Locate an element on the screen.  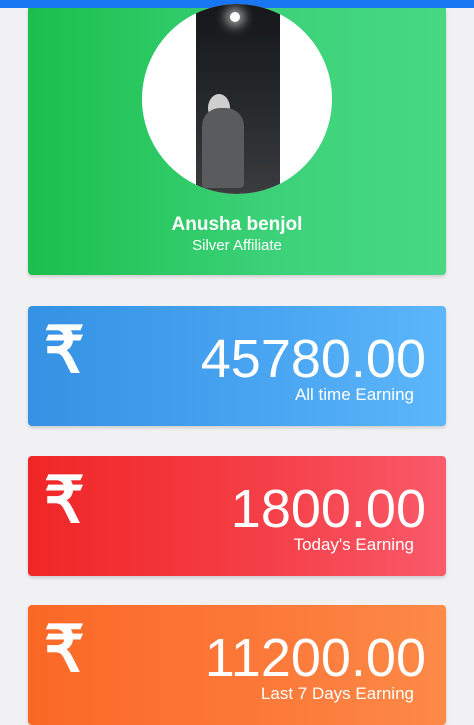
last-7-days-earning-card: ₹ 11200.00 Last 7 Days Earning is located at coordinates (237, 665).